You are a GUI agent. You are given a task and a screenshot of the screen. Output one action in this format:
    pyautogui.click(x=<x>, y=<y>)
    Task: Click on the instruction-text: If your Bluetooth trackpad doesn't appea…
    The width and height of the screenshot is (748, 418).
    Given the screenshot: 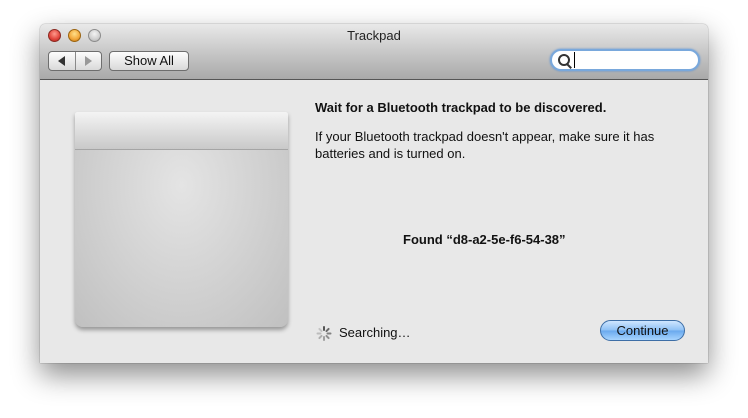 What is the action you would take?
    pyautogui.click(x=485, y=145)
    